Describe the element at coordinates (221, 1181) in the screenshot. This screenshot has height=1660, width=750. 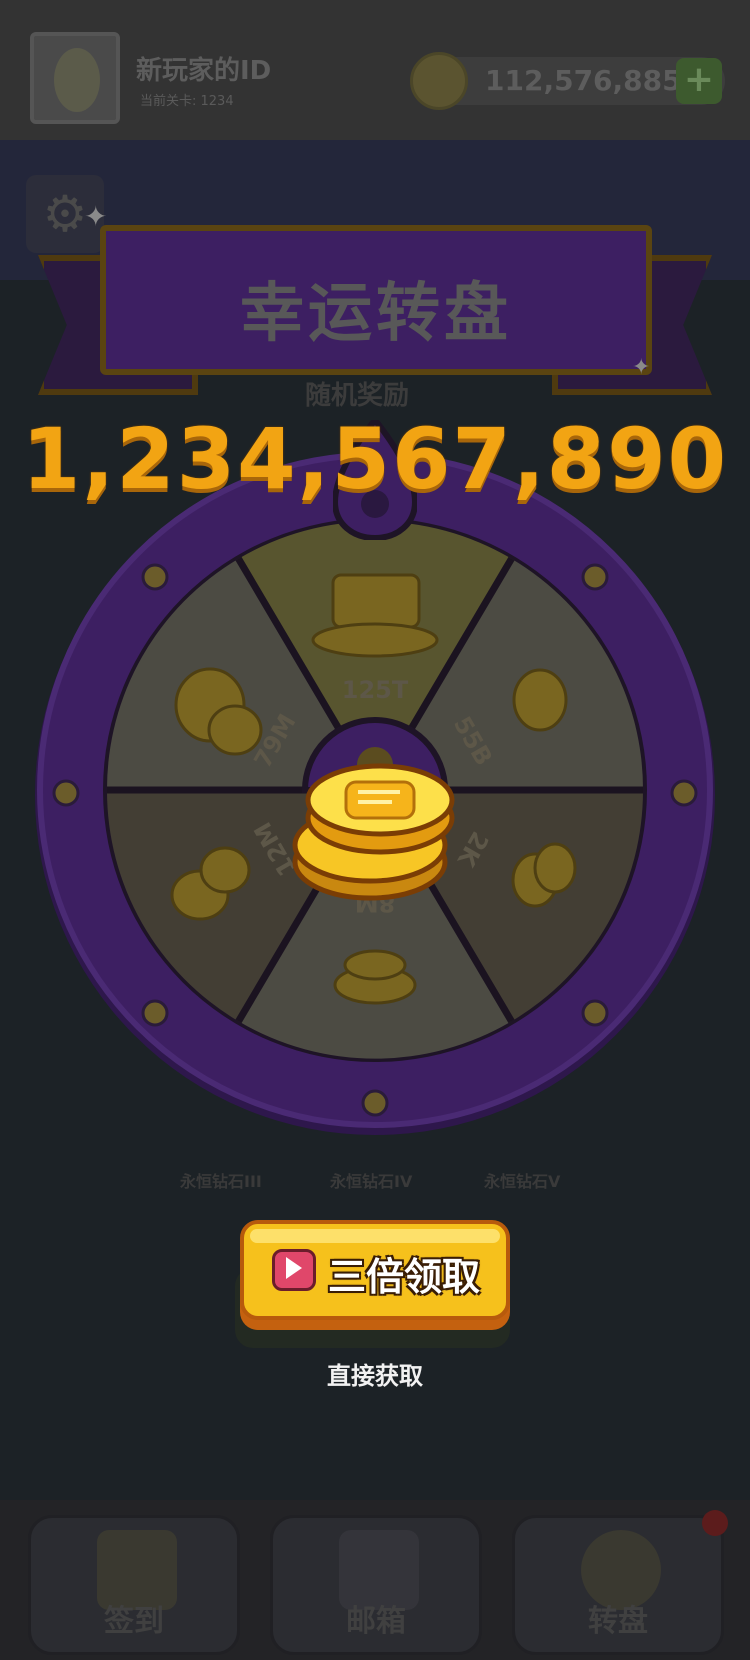
I see `chest-label: 永恒钻石III` at that location.